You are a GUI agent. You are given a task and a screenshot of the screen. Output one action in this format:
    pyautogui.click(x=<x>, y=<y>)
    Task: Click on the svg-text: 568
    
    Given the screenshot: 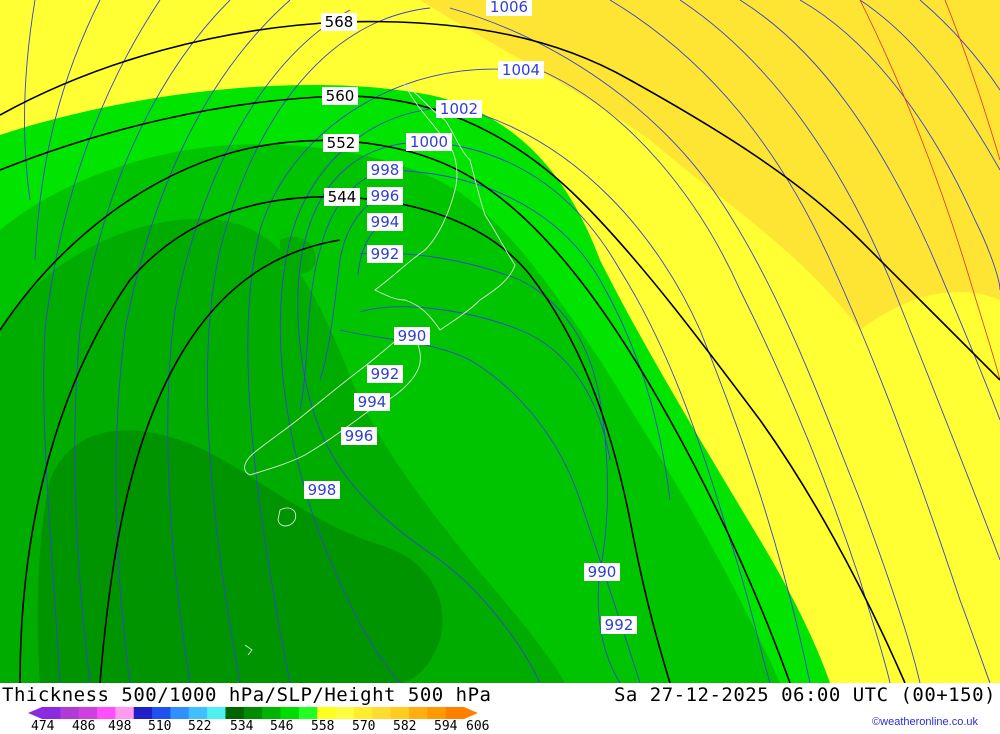 What is the action you would take?
    pyautogui.click(x=339, y=22)
    